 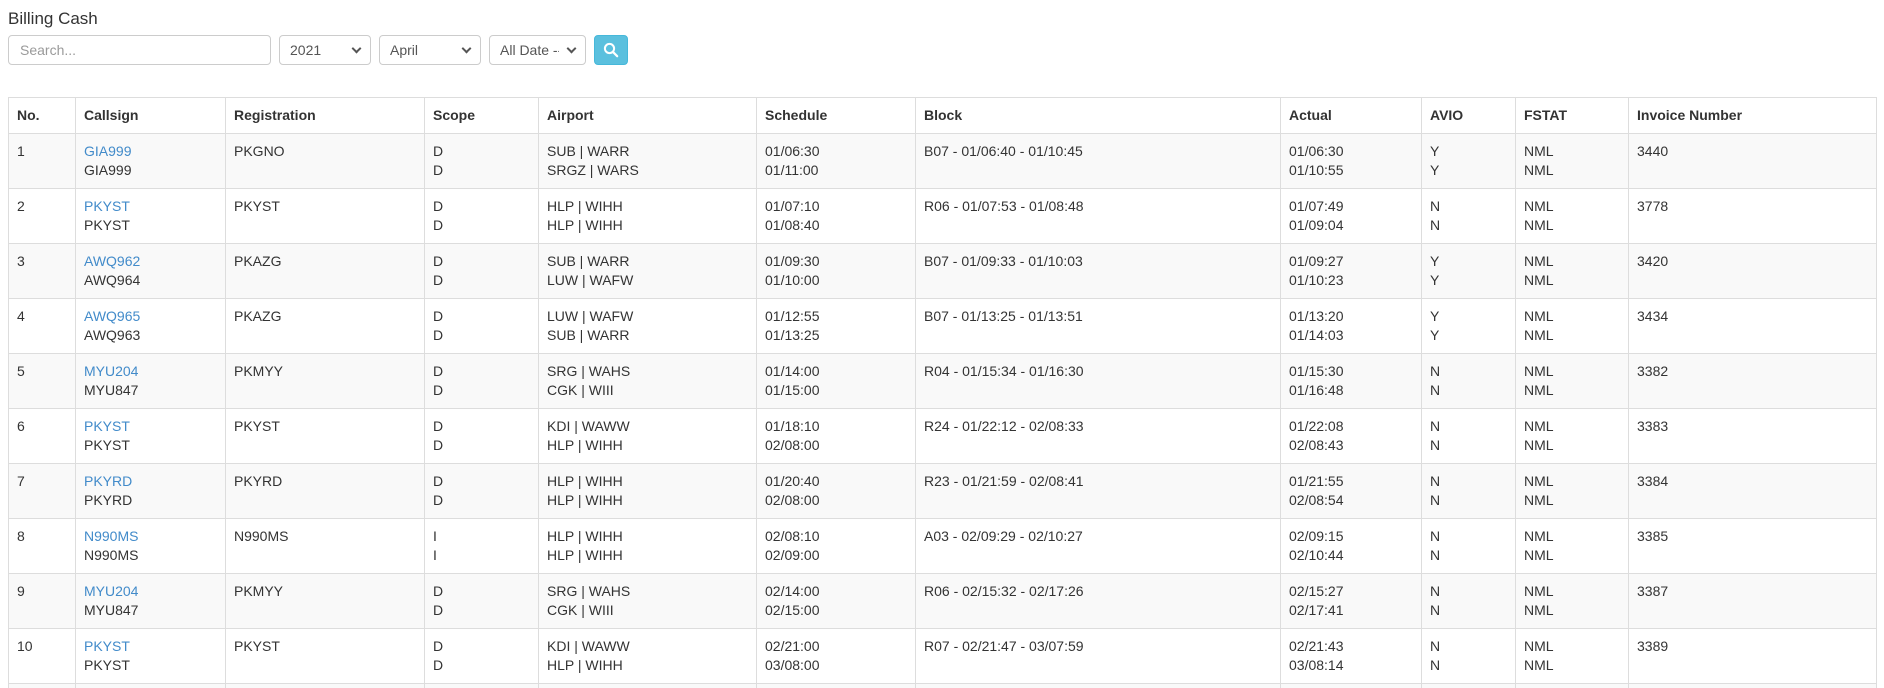 What do you see at coordinates (792, 500) in the screenshot?
I see `schedule-value: 02/08:00` at bounding box center [792, 500].